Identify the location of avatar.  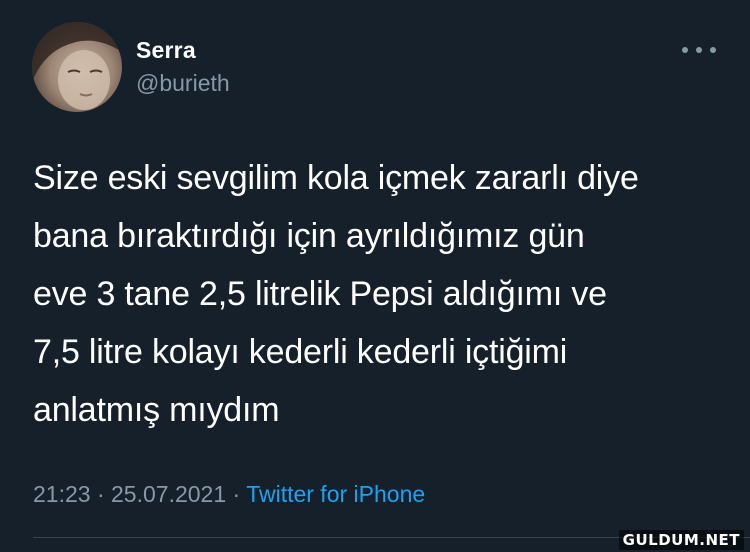
(77, 67).